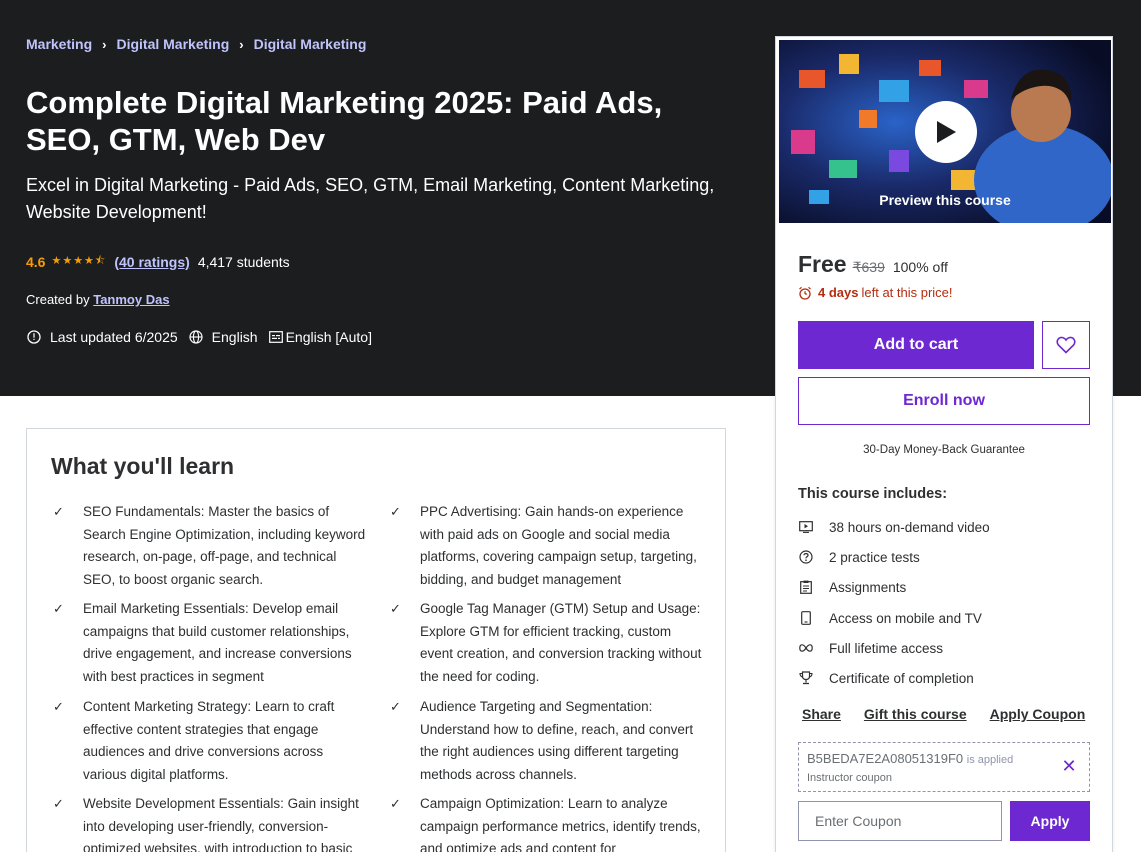 This screenshot has width=1141, height=852. I want to click on coupon-code: B5BEDA7E2A08051319F0, so click(885, 758).